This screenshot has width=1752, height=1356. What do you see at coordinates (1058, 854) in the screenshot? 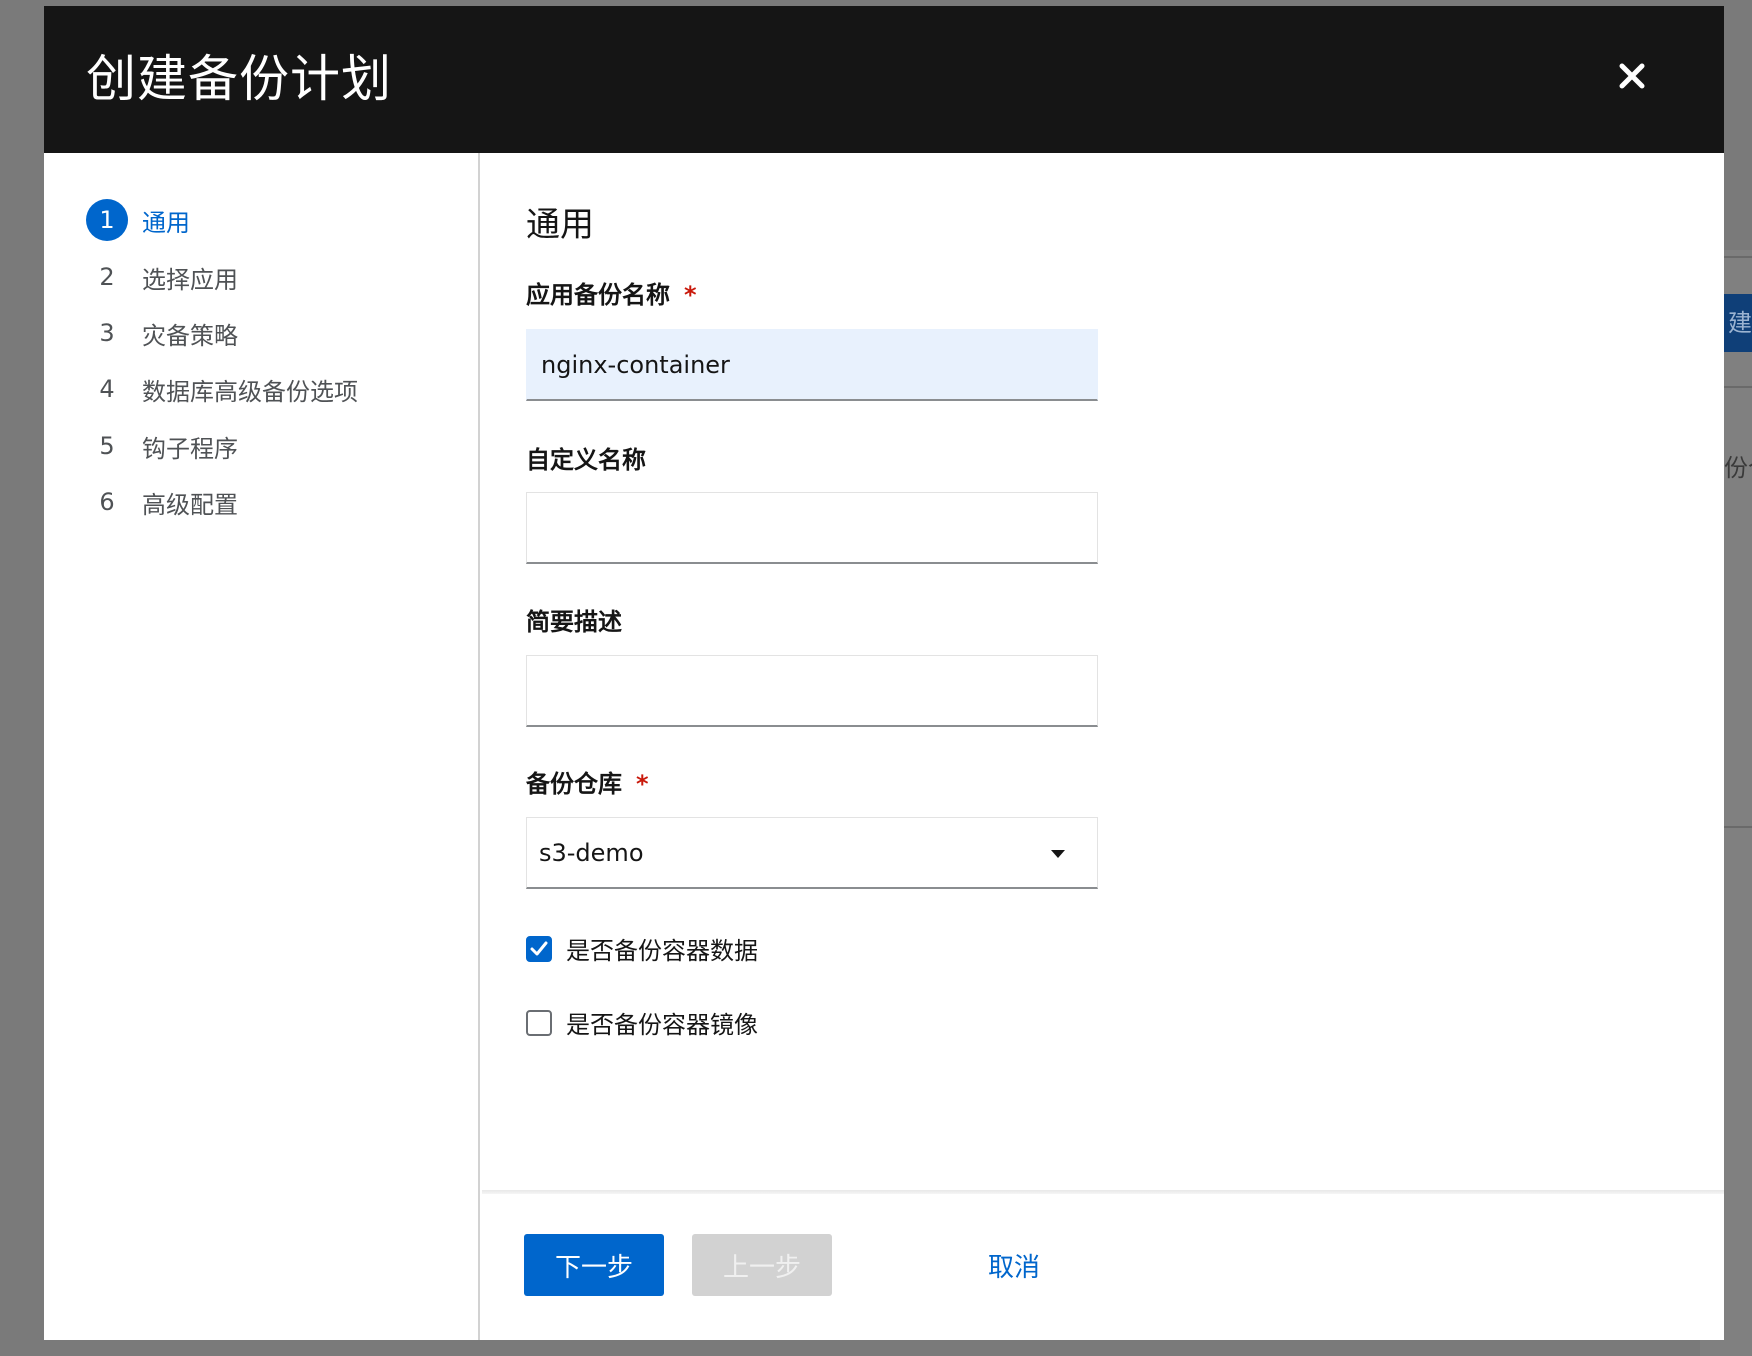
I see `caret-down-icon` at bounding box center [1058, 854].